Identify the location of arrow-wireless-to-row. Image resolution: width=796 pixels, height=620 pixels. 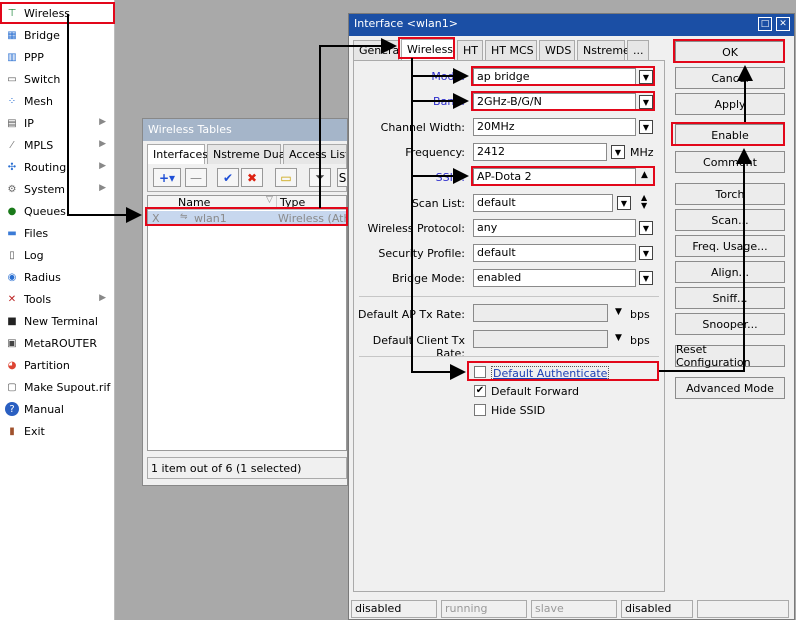
(104, 118).